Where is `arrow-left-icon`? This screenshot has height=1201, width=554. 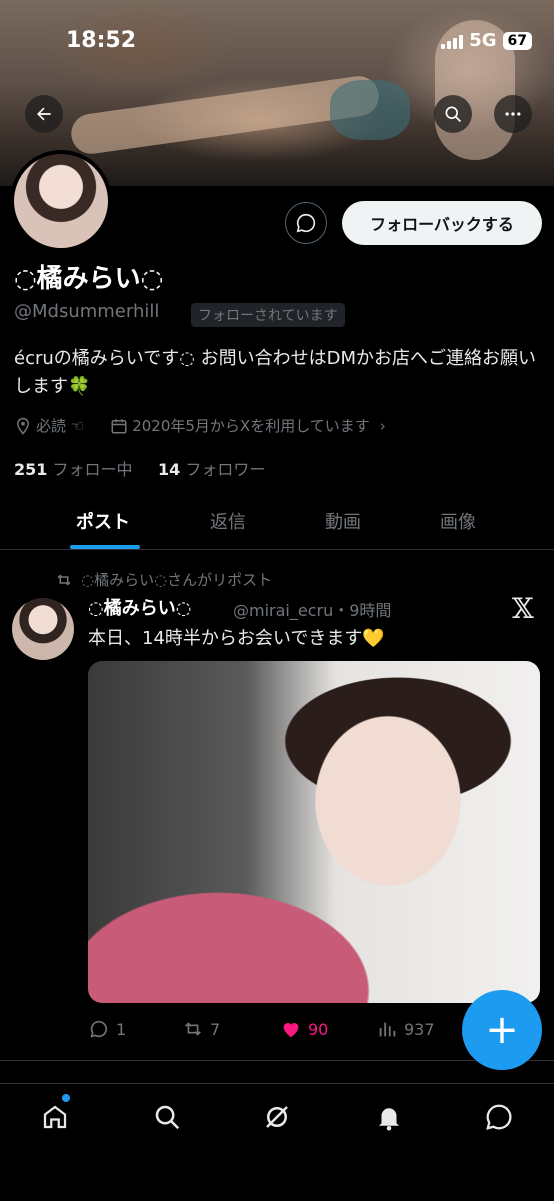
arrow-left-icon is located at coordinates (44, 114).